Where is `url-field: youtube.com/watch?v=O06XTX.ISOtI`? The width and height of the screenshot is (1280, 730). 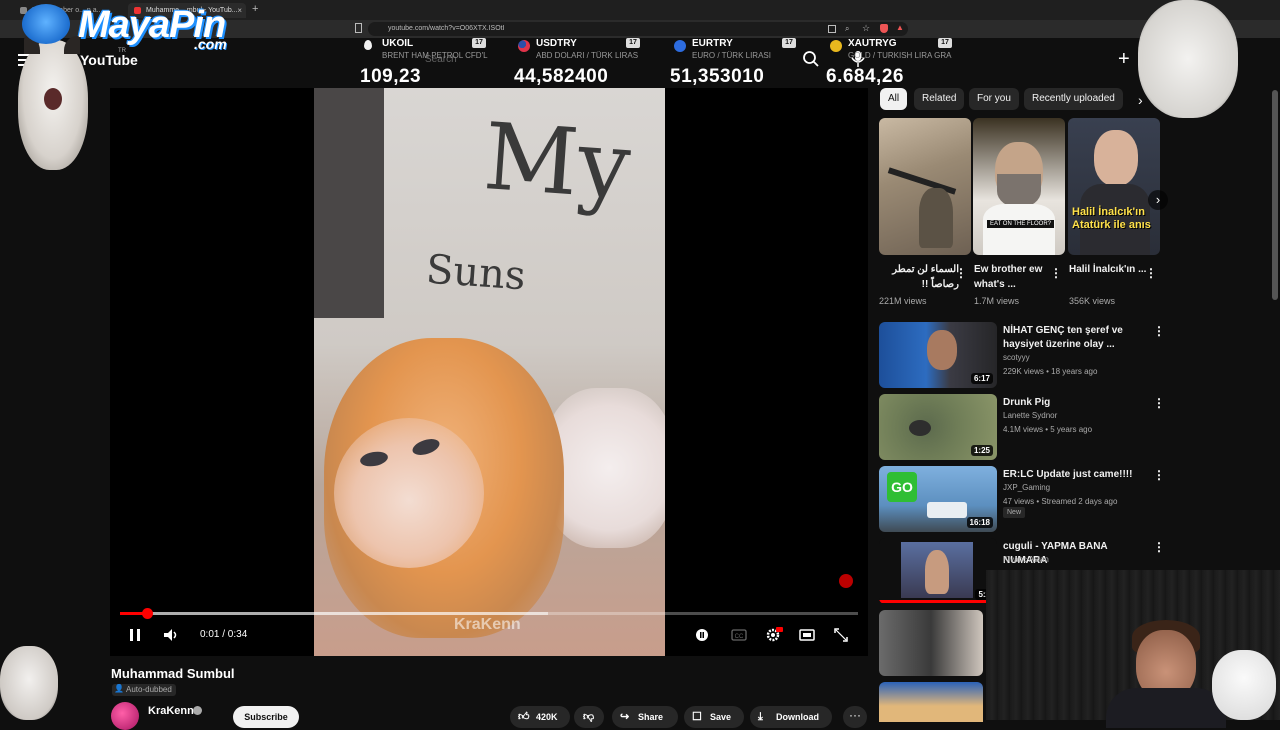
url-field: youtube.com/watch?v=O06XTX.ISOtI is located at coordinates (638, 29).